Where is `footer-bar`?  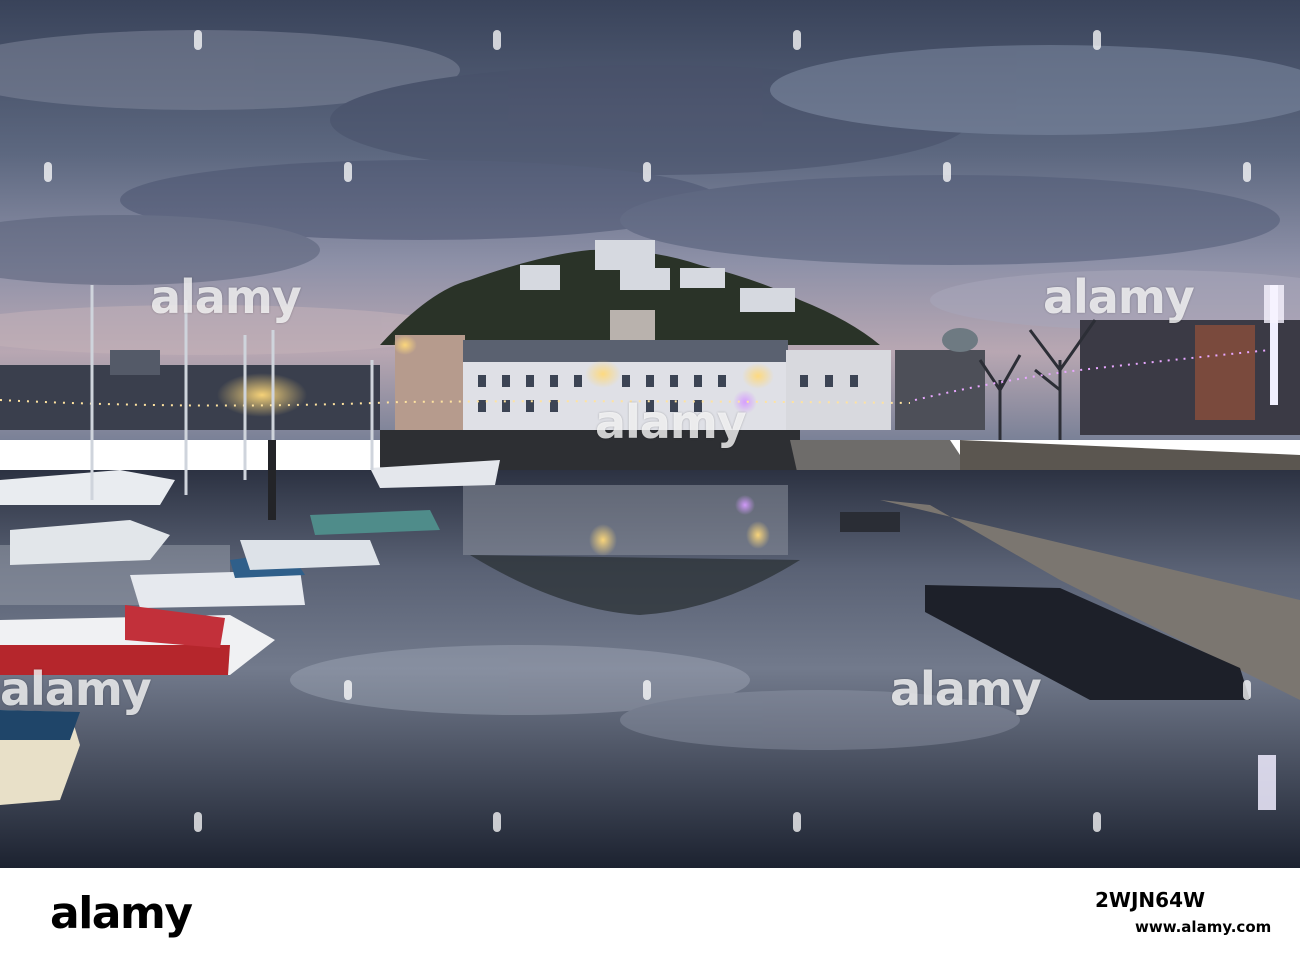
footer-bar is located at coordinates (650, 913).